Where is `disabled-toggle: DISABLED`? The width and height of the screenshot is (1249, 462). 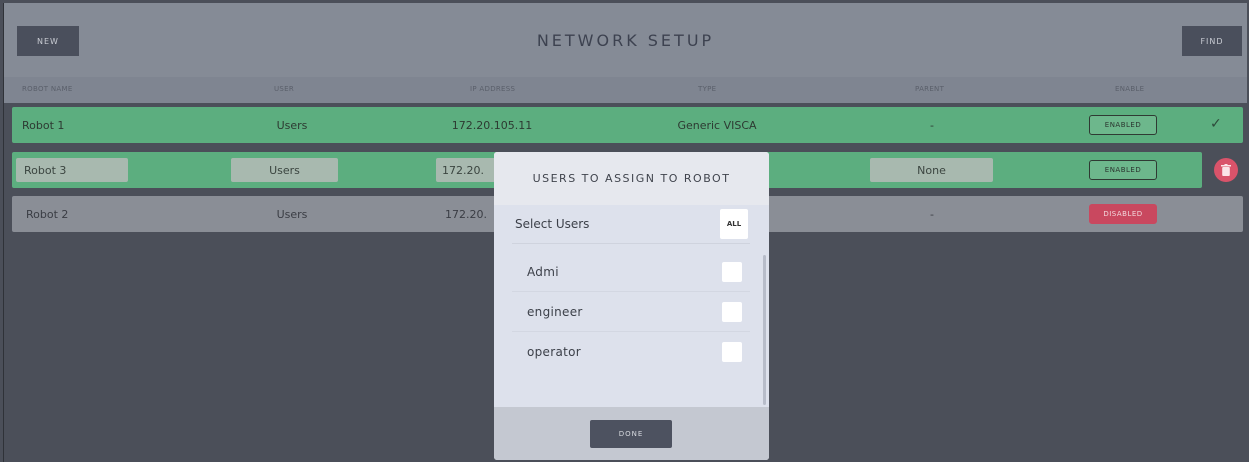 disabled-toggle: DISABLED is located at coordinates (1123, 214).